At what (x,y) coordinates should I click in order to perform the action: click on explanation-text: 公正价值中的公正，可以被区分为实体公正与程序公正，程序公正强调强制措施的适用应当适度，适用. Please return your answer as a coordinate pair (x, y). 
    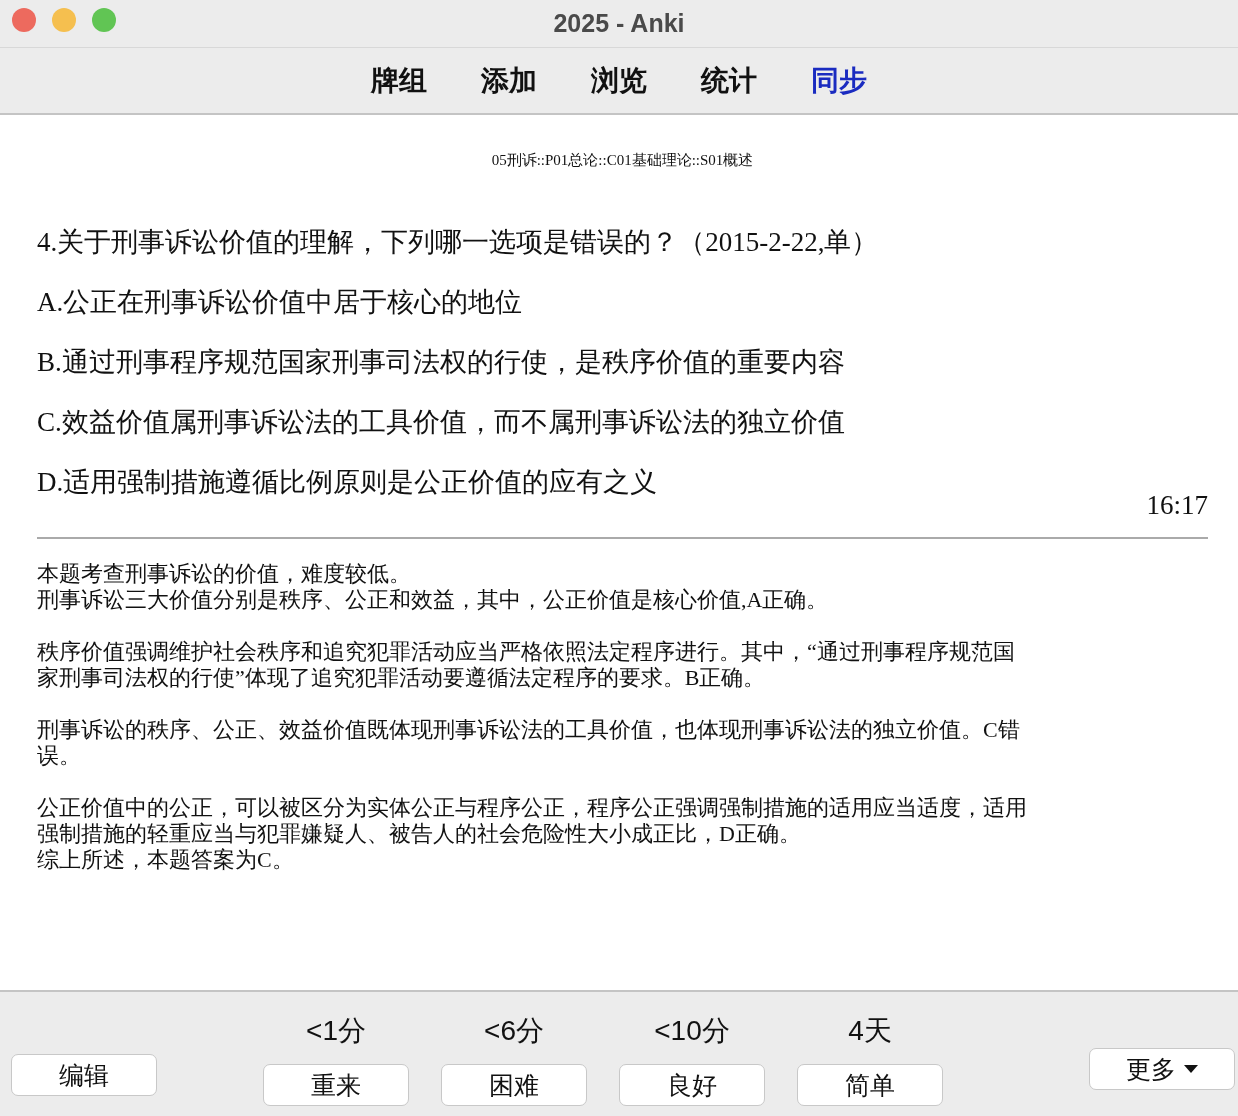
    Looking at the image, I should click on (532, 808).